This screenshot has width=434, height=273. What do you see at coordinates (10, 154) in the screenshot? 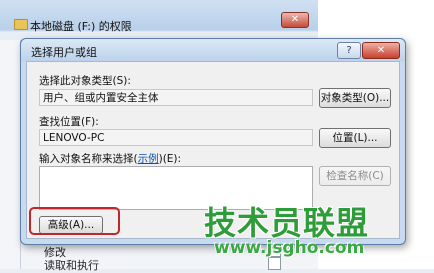
I see `parent-left-panel` at bounding box center [10, 154].